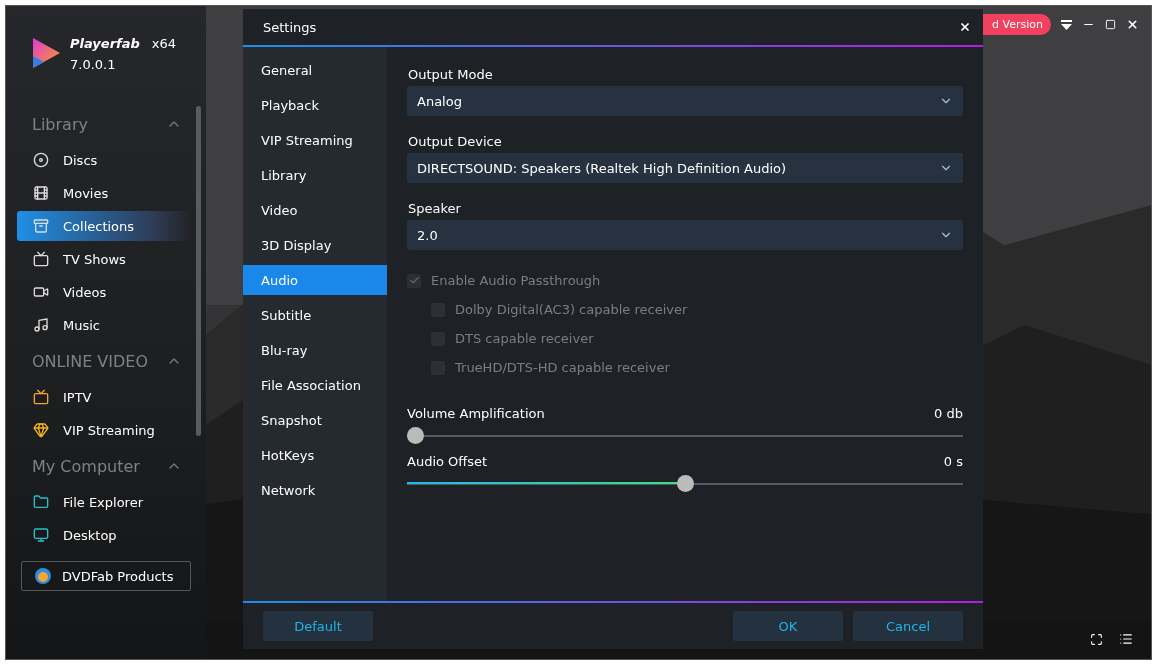  I want to click on playlist-icon, so click(1126, 639).